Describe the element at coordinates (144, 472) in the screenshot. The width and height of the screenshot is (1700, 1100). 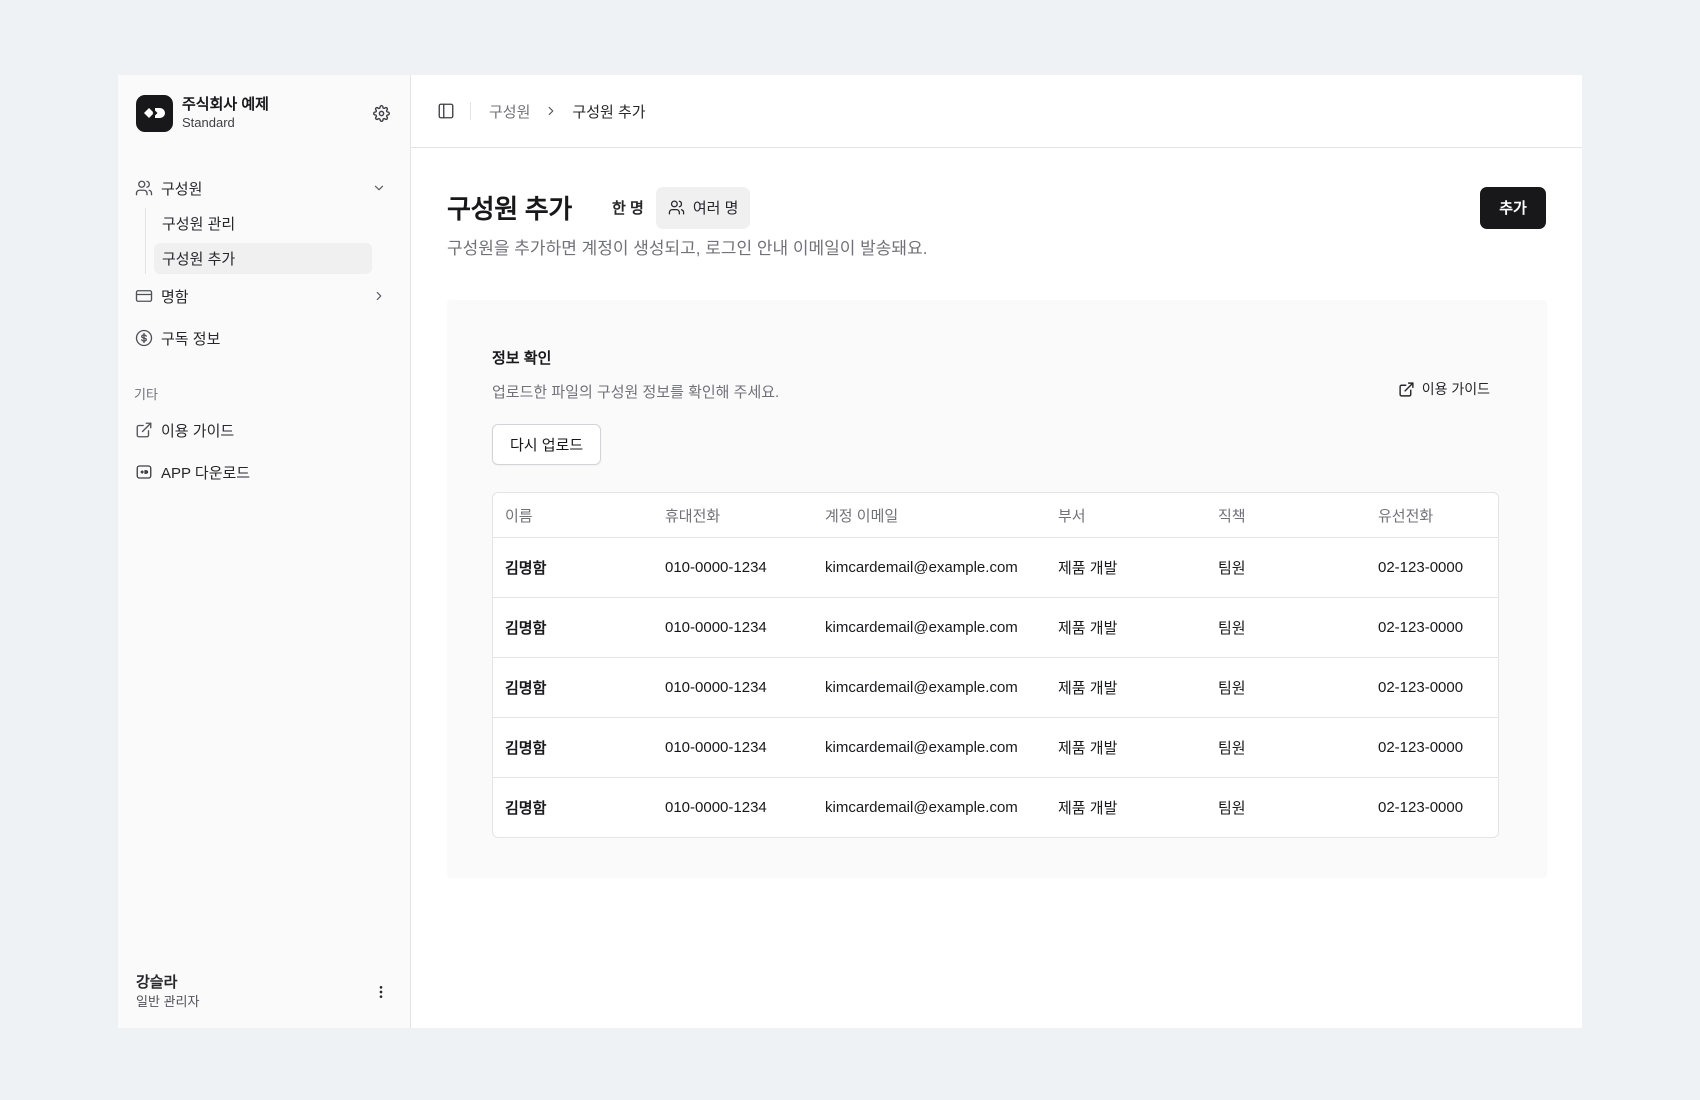
I see `app-icon` at that location.